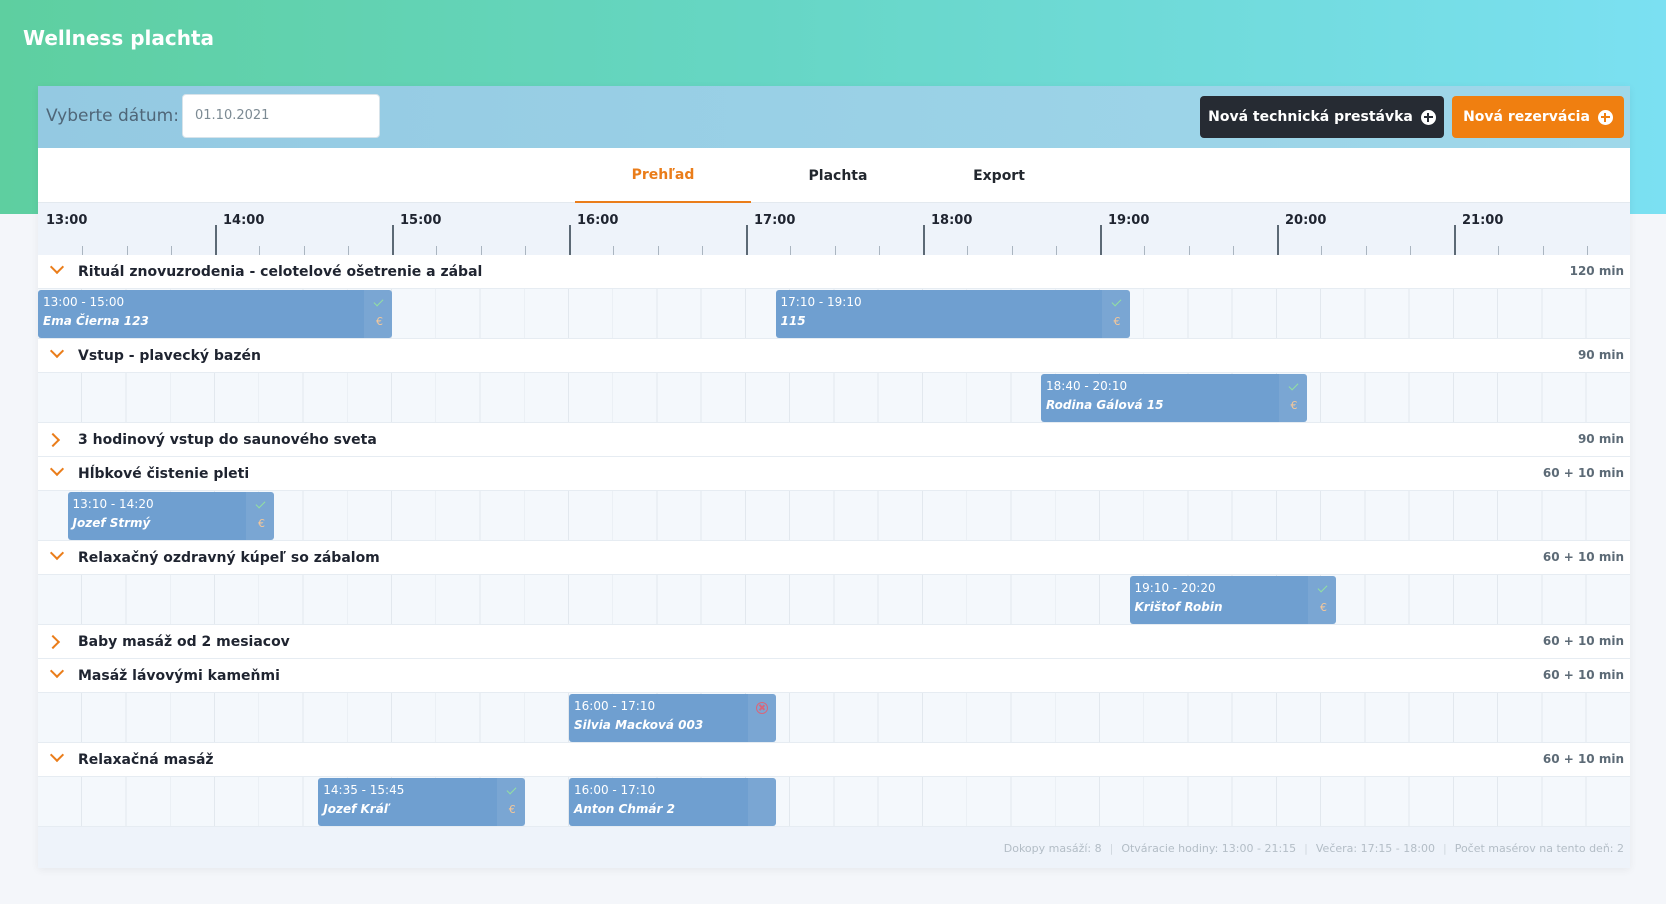 Image resolution: width=1666 pixels, height=904 pixels. Describe the element at coordinates (999, 175) in the screenshot. I see `tab-export: Export` at that location.